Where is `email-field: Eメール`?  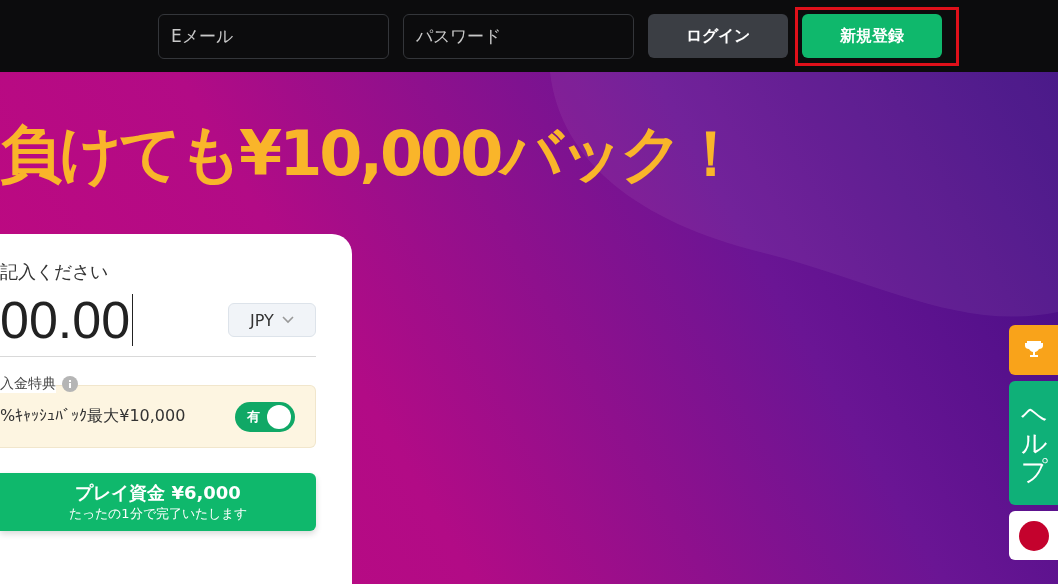
email-field: Eメール is located at coordinates (273, 36).